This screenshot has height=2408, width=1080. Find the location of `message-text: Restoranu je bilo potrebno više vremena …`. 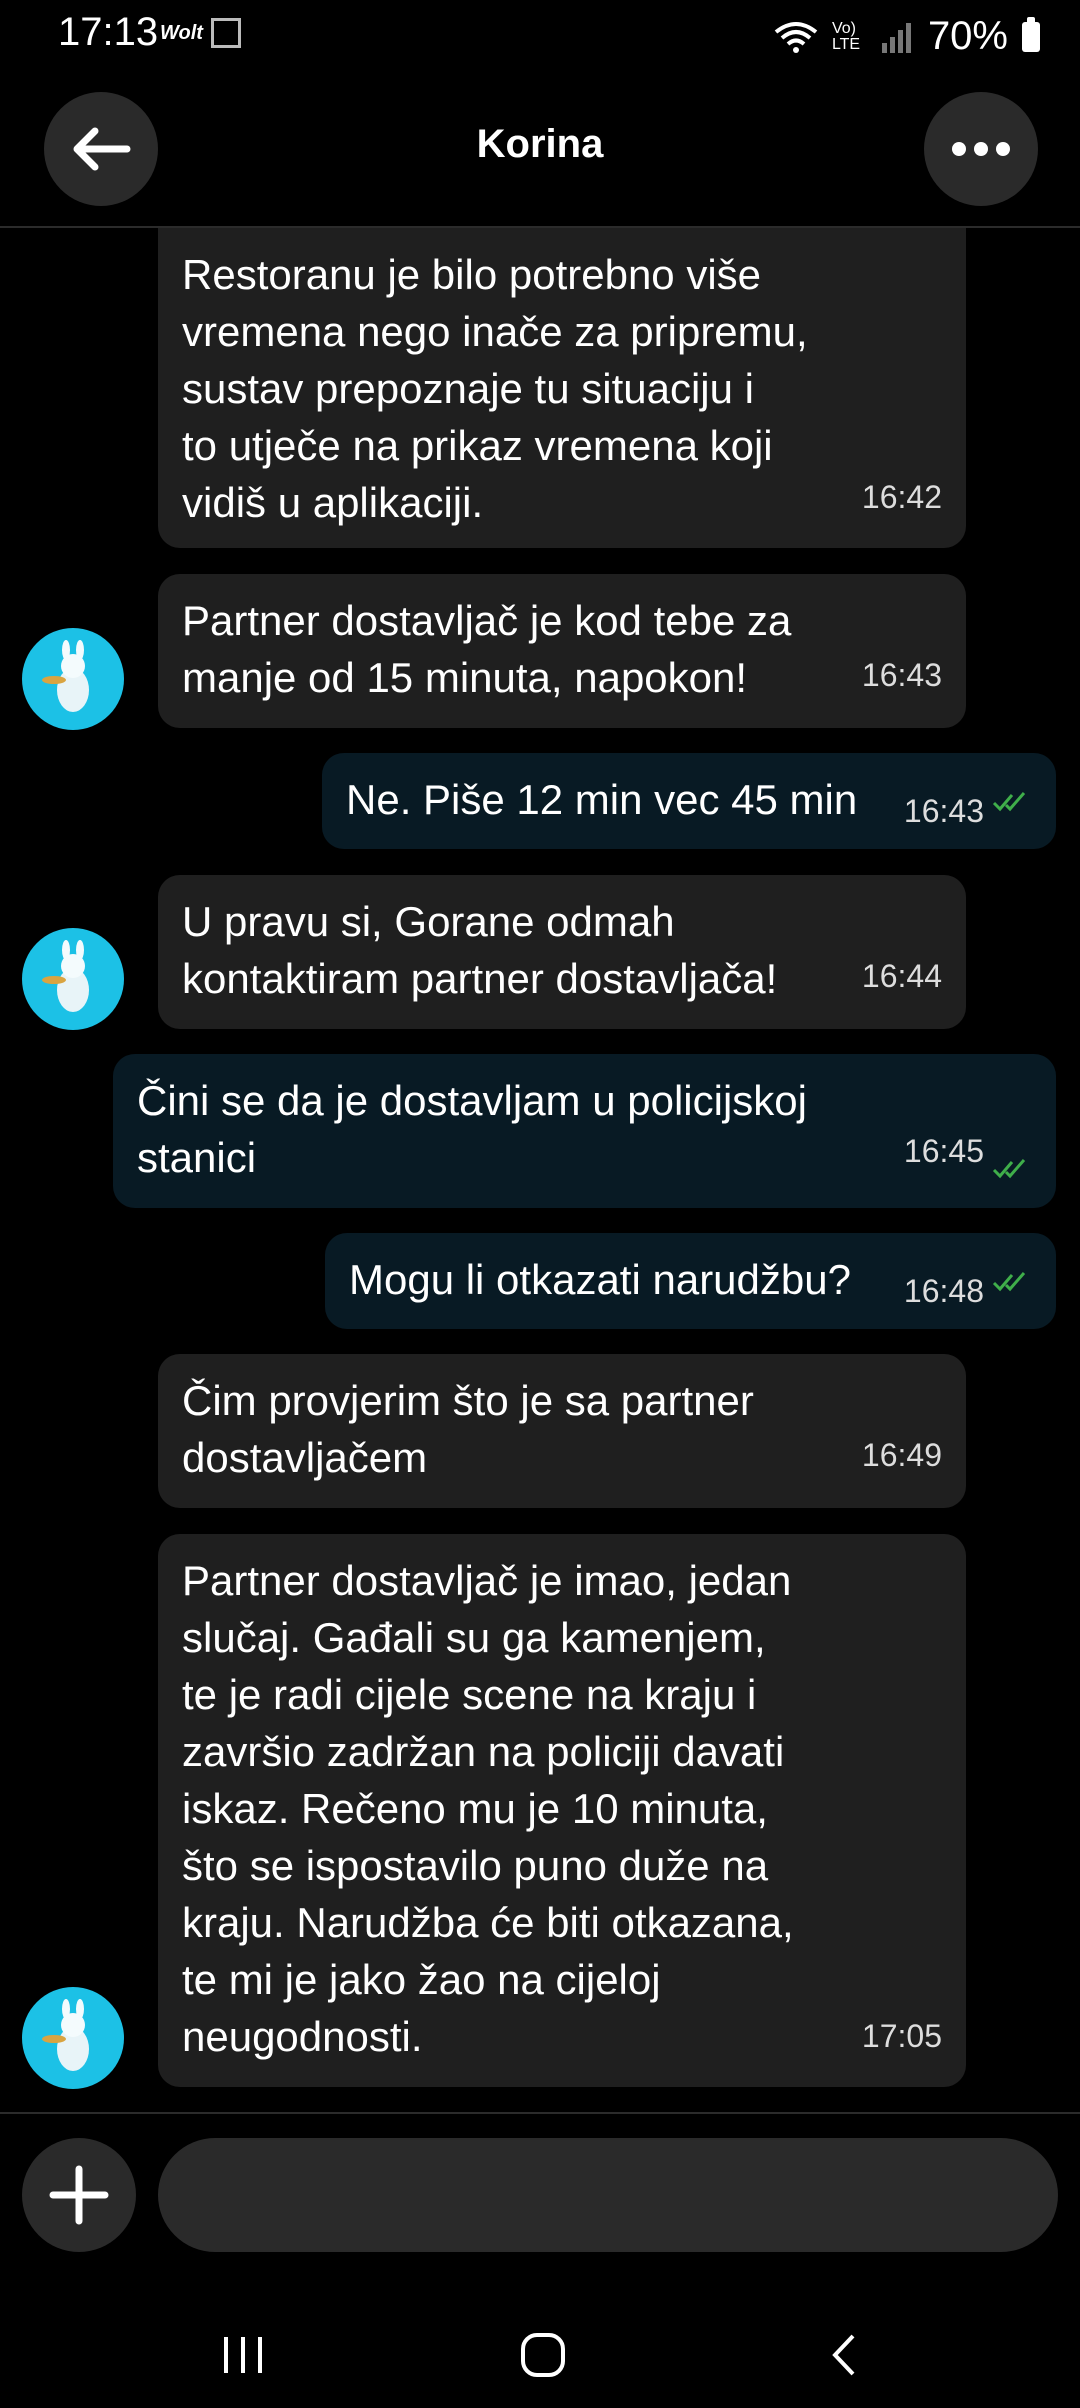

message-text: Restoranu je bilo potrebno više vremena … is located at coordinates (495, 388).